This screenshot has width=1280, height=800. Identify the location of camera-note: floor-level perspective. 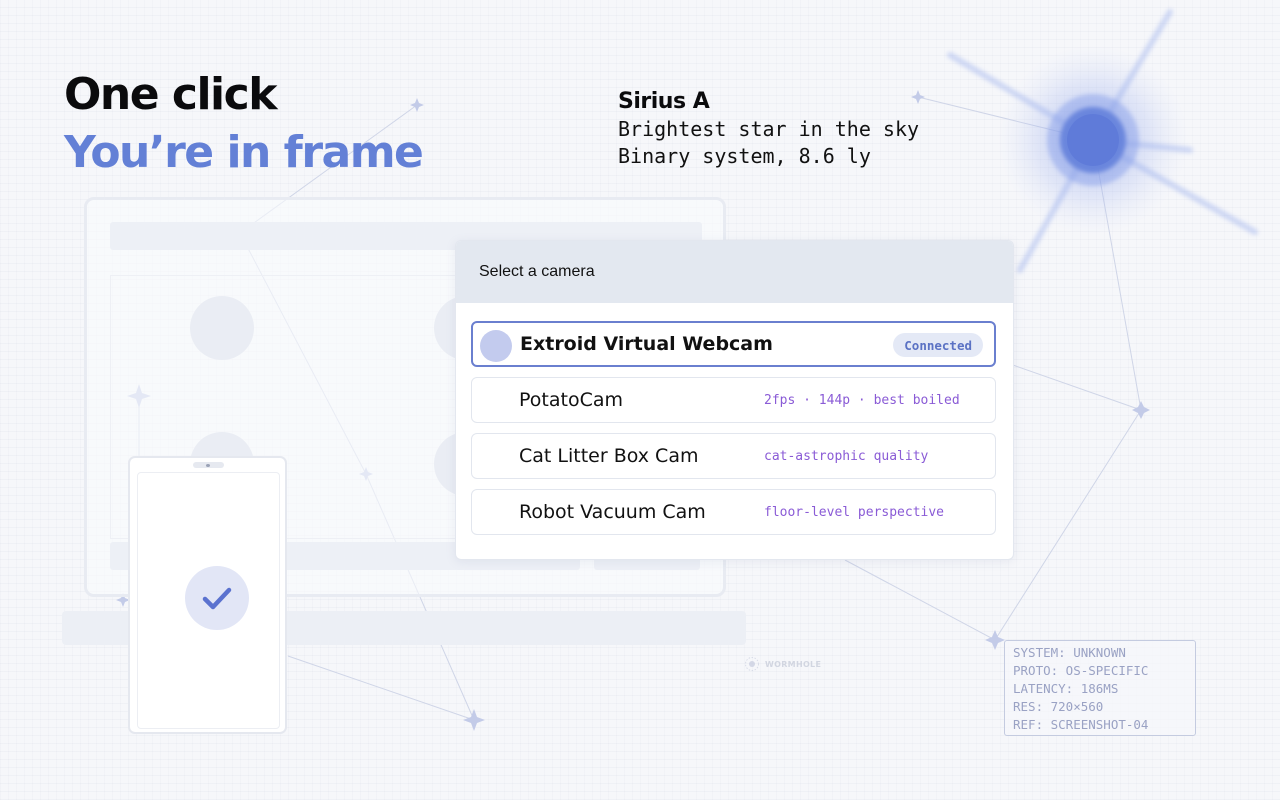
(854, 512).